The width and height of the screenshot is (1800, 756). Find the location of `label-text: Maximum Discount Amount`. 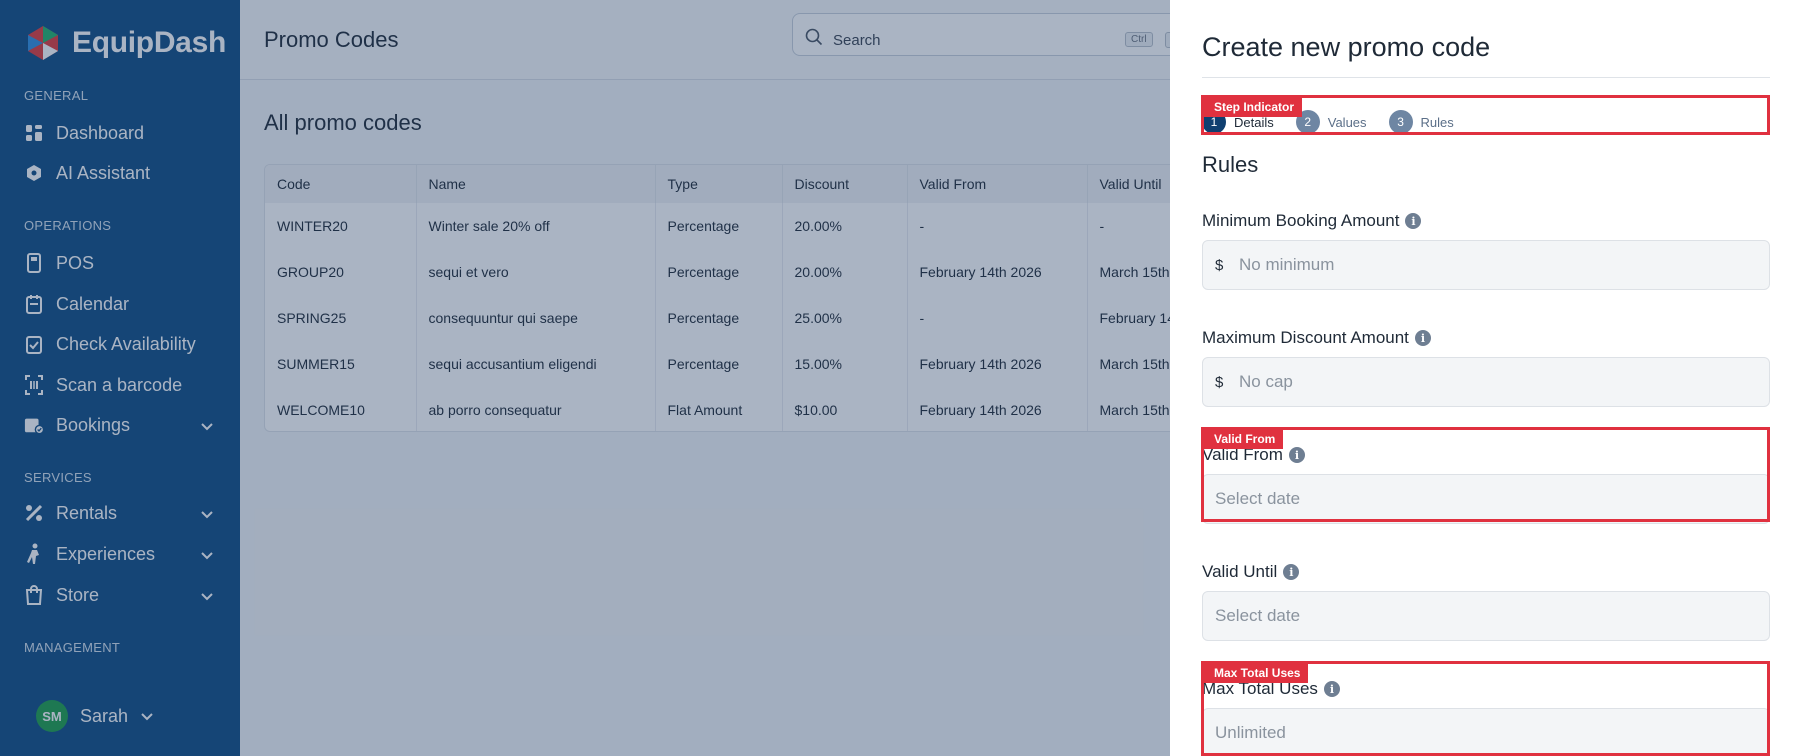

label-text: Maximum Discount Amount is located at coordinates (1305, 337).